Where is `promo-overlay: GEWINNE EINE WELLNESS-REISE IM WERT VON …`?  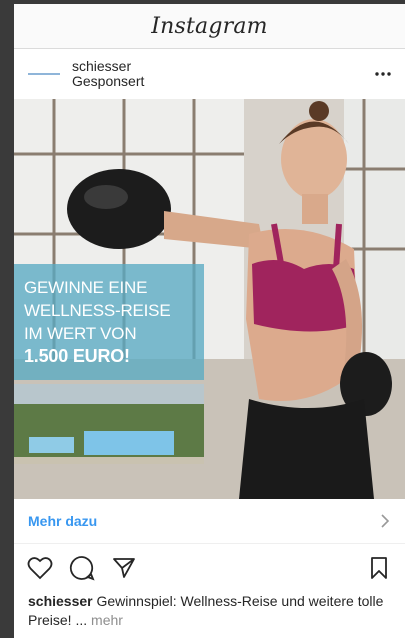 promo-overlay: GEWINNE EINE WELLNESS-REISE IM WERT VON … is located at coordinates (109, 322).